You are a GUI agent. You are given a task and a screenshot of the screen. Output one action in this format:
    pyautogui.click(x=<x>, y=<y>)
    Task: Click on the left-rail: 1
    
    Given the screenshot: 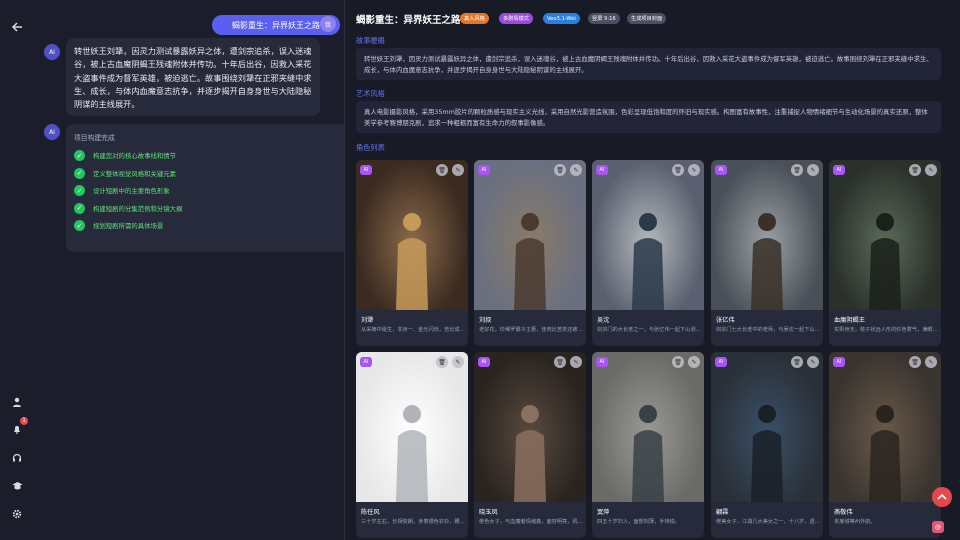 What is the action you would take?
    pyautogui.click(x=17, y=270)
    